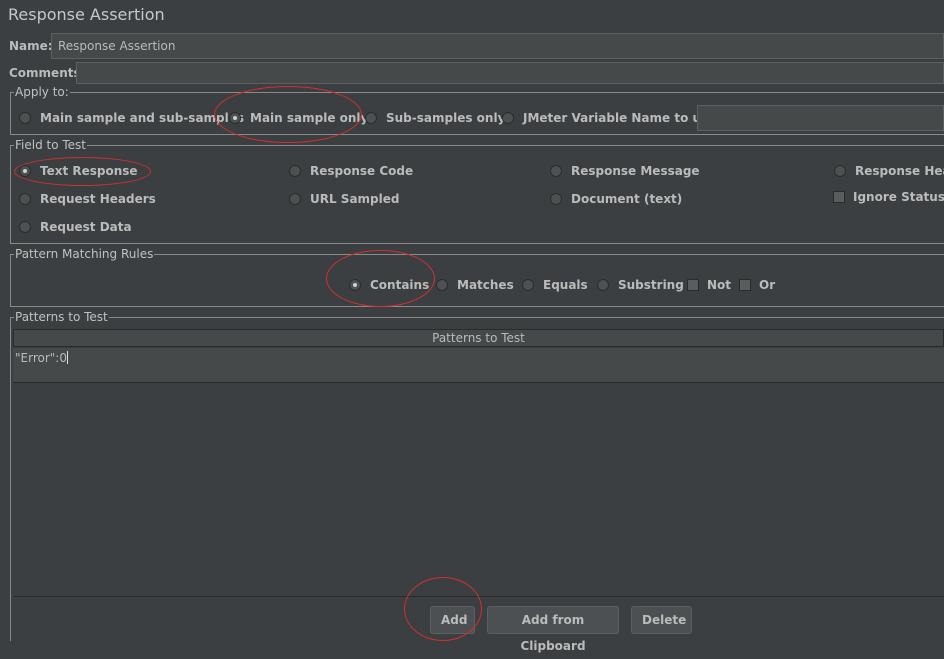  I want to click on name-input: Response Assertion, so click(497, 46).